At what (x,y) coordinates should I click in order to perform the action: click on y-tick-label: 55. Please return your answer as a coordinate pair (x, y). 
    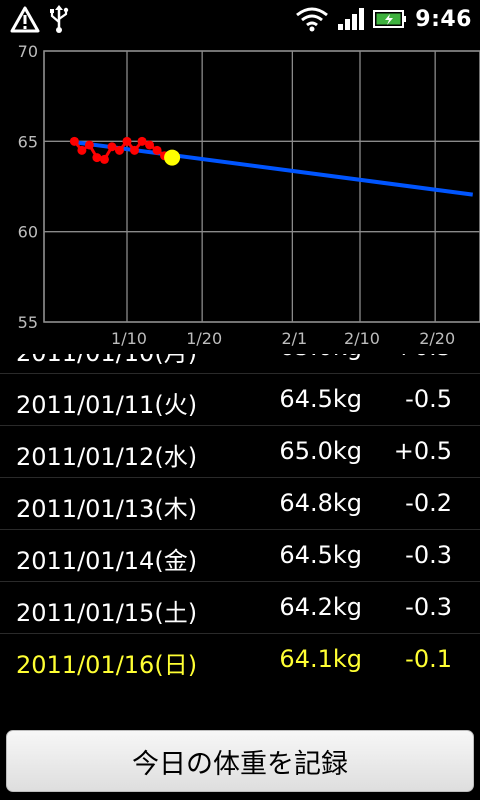
    Looking at the image, I should click on (28, 322).